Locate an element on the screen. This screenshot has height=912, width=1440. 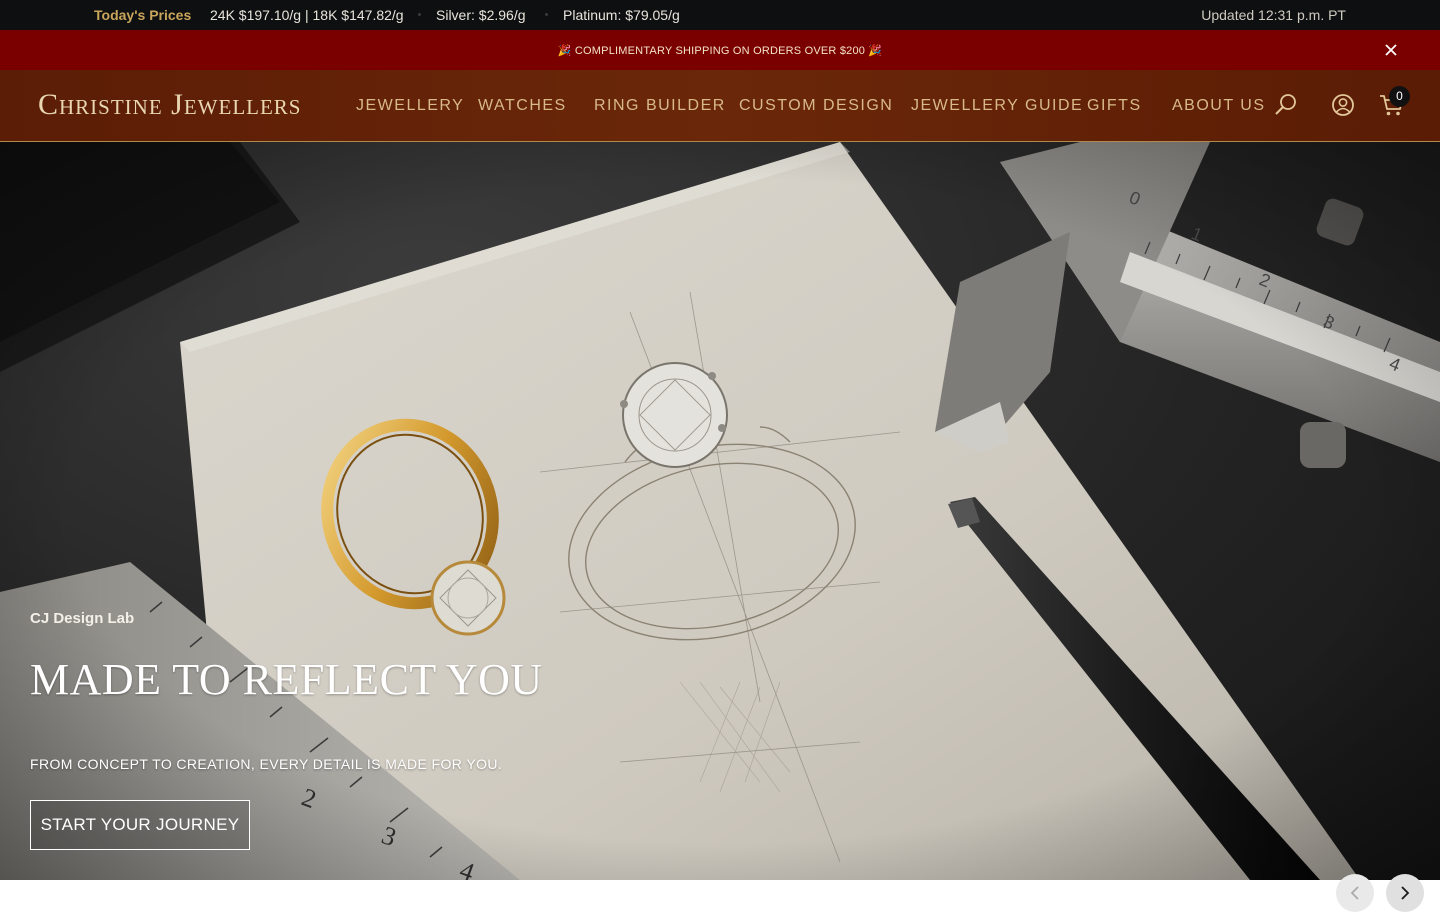
cart-count-badge: 0 is located at coordinates (1399, 96).